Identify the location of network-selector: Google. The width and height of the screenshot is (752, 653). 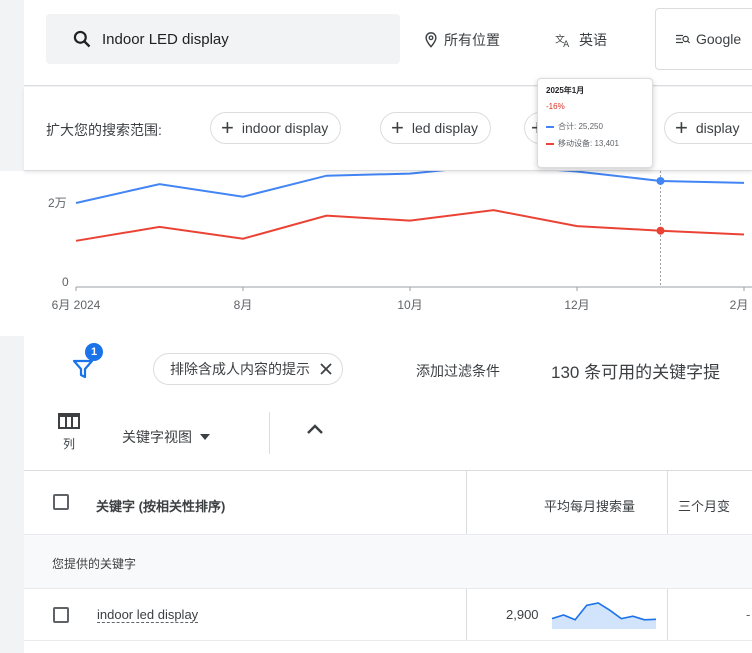
(703, 39).